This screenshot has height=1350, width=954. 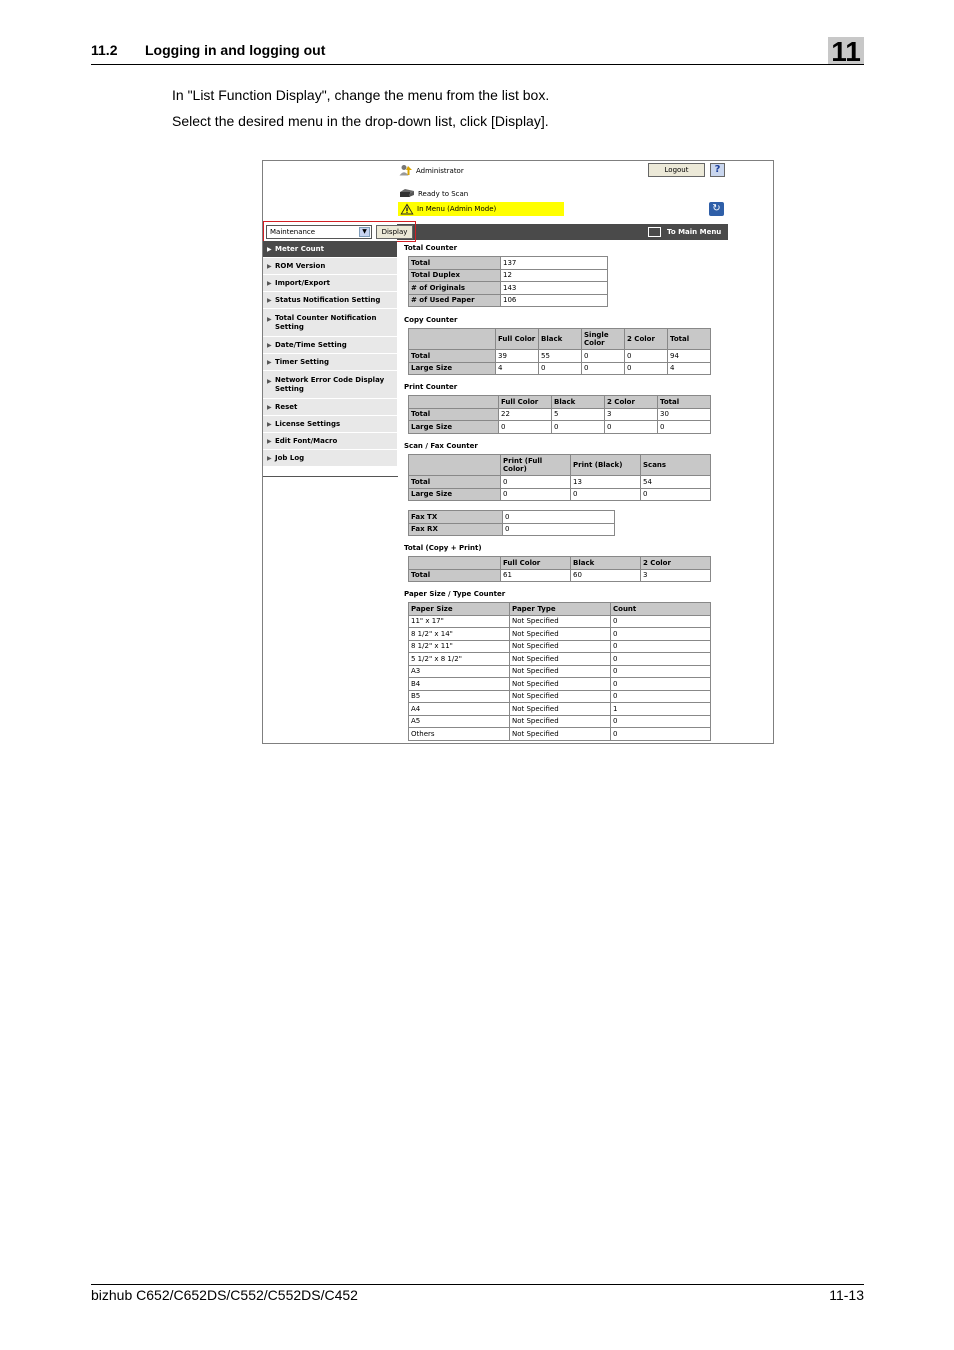 What do you see at coordinates (455, 517) in the screenshot?
I see `table-cell: Fax TX` at bounding box center [455, 517].